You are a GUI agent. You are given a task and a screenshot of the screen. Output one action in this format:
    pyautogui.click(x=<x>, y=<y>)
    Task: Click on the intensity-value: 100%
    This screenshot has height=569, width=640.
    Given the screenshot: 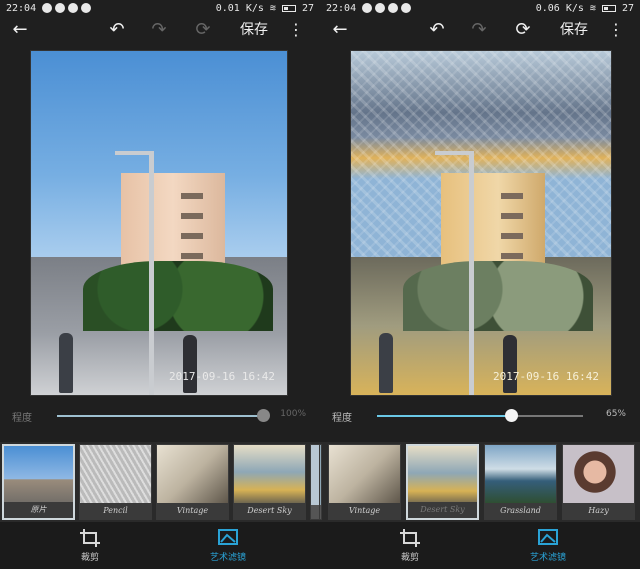 What is the action you would take?
    pyautogui.click(x=293, y=414)
    